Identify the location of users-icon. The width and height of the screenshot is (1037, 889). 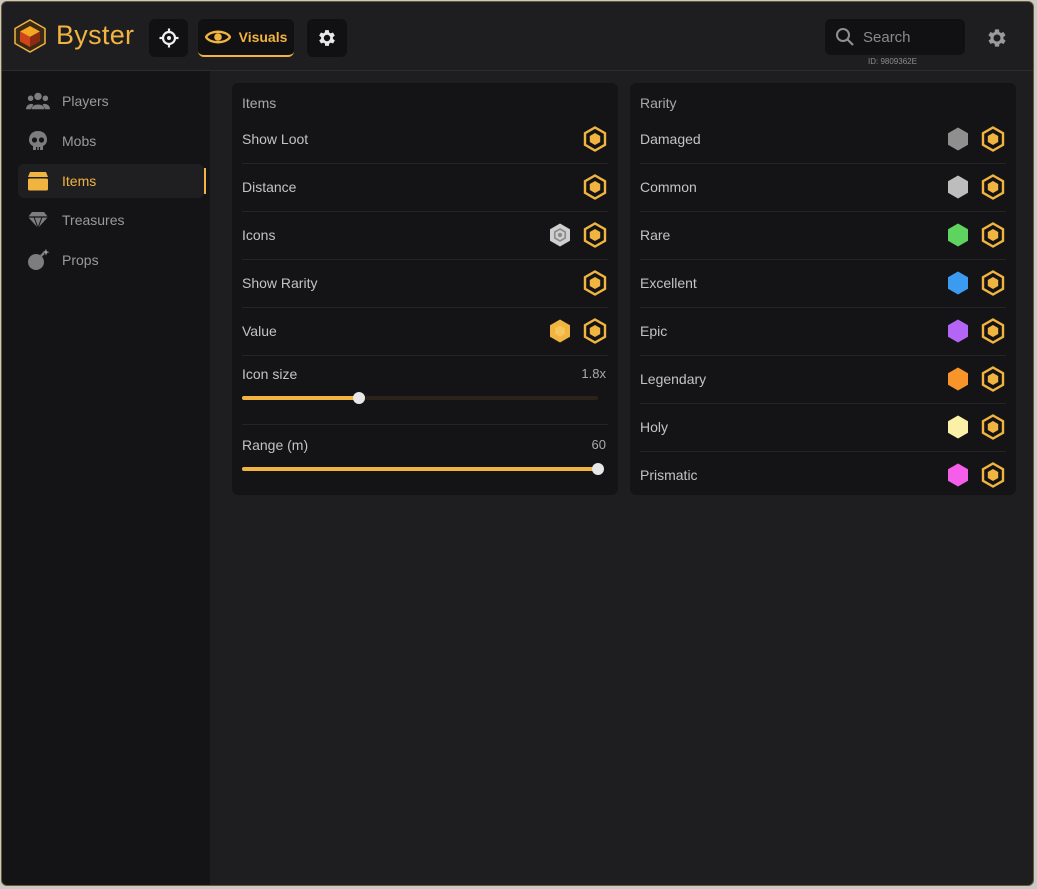
(38, 101).